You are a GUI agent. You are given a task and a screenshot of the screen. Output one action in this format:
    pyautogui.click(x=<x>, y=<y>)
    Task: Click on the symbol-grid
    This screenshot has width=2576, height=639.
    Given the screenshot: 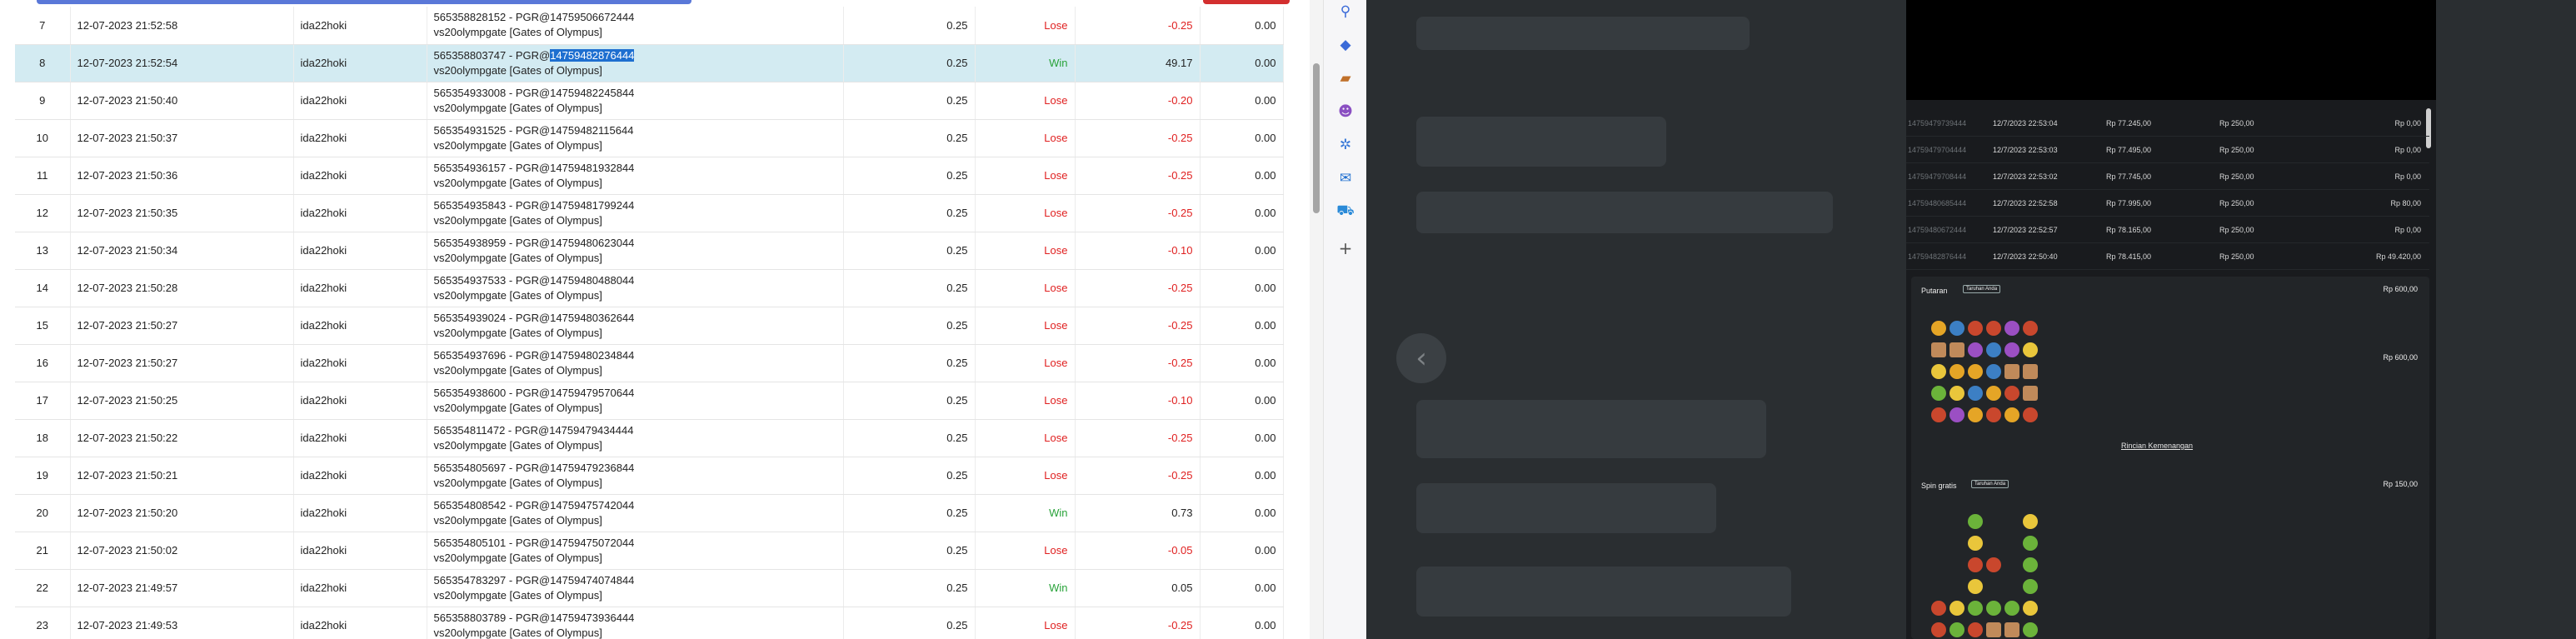 What is the action you would take?
    pyautogui.click(x=1984, y=372)
    